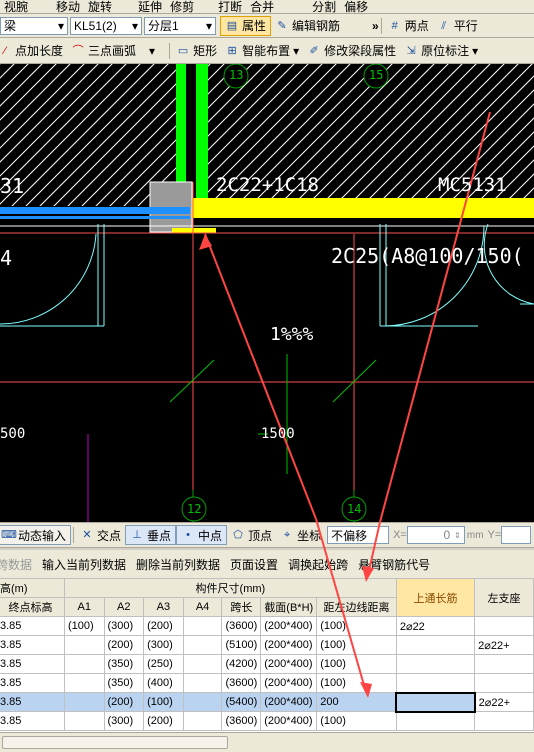 The image size is (534, 752). I want to click on table-row: 3.85 (350) (250) (4200) (200*400) (100), so click(267, 664).